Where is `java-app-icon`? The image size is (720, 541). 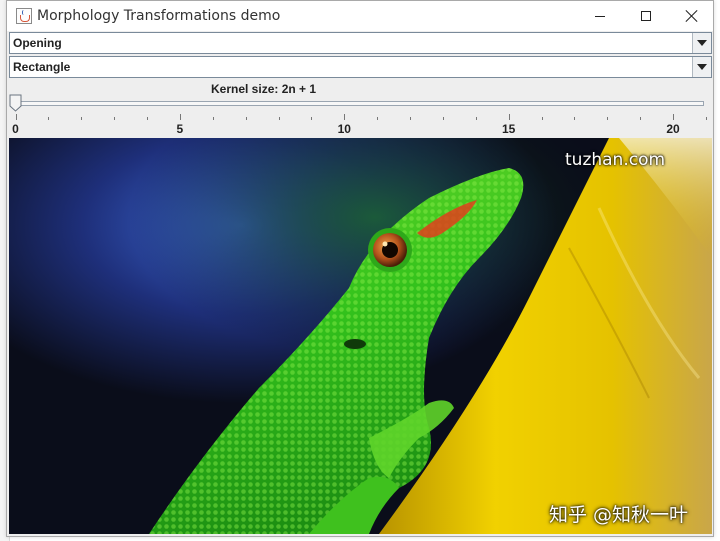 java-app-icon is located at coordinates (24, 16).